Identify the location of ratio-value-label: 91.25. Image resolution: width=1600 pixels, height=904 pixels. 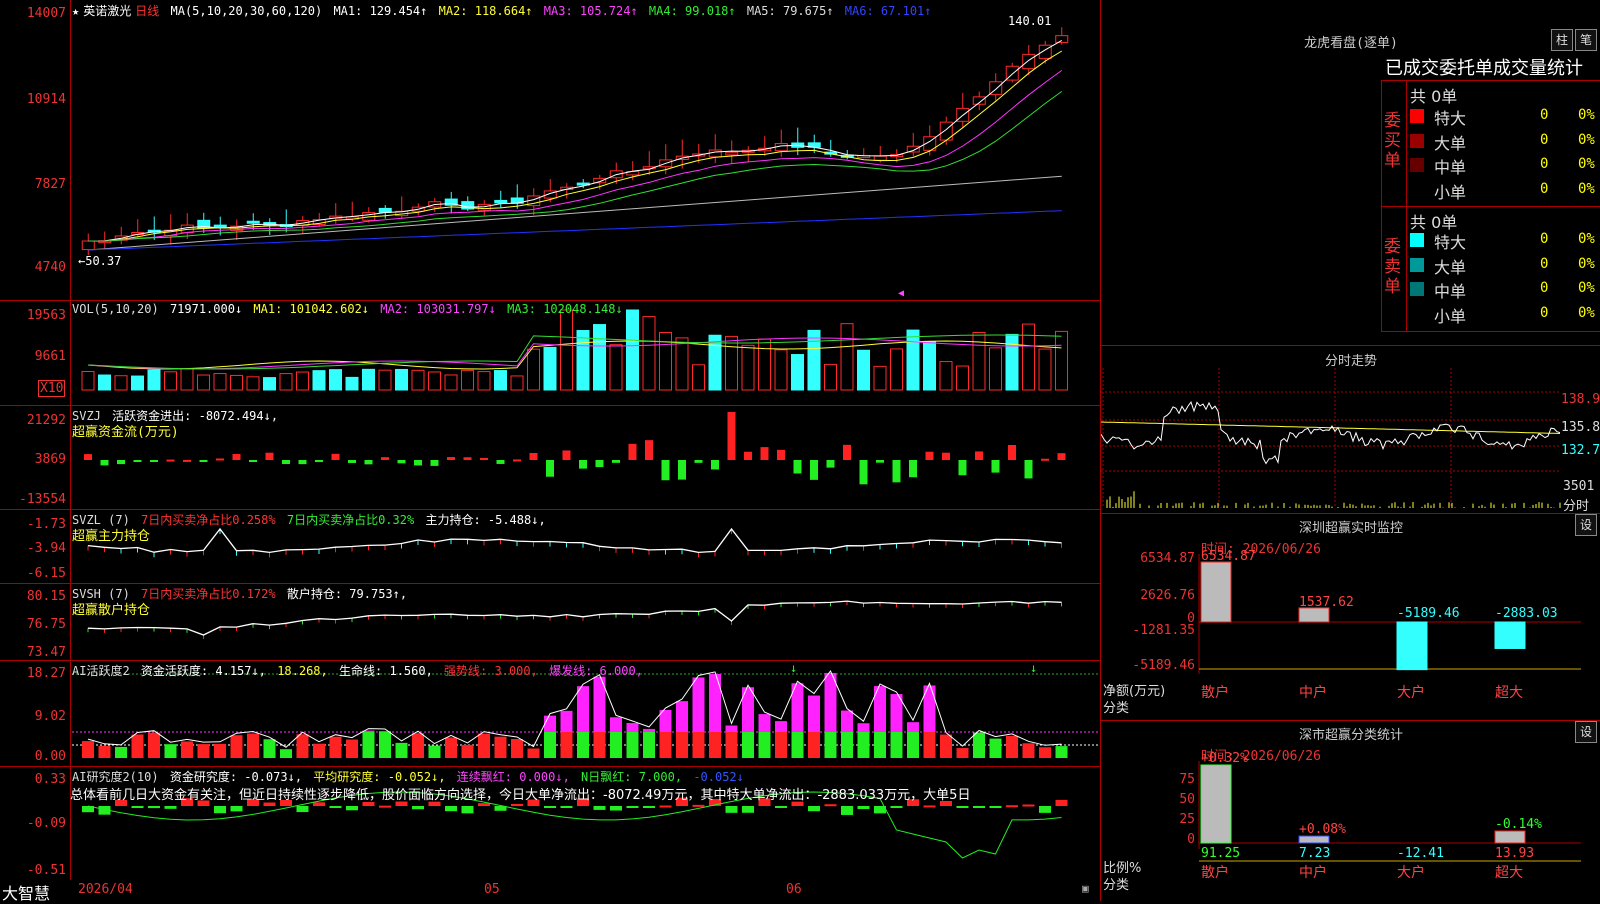
(1220, 853).